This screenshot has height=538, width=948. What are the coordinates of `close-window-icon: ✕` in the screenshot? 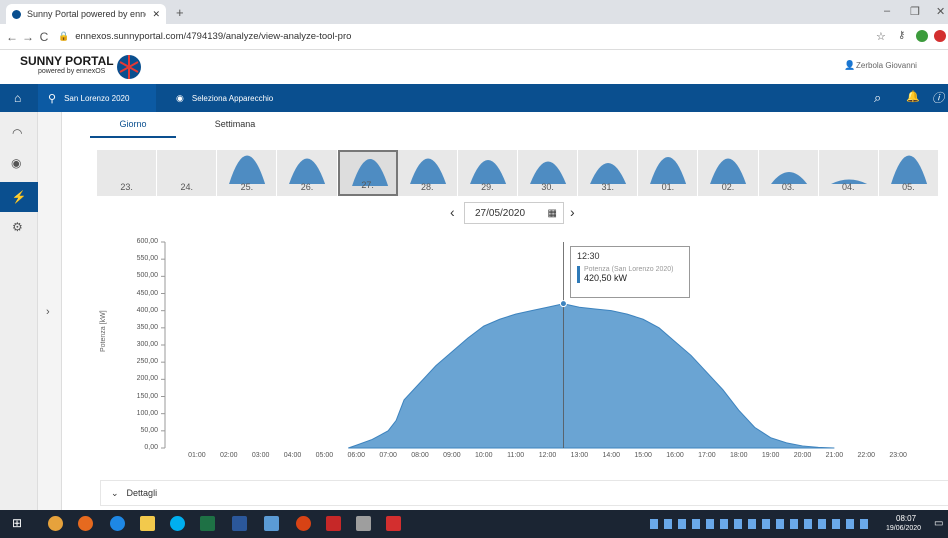 It's located at (940, 11).